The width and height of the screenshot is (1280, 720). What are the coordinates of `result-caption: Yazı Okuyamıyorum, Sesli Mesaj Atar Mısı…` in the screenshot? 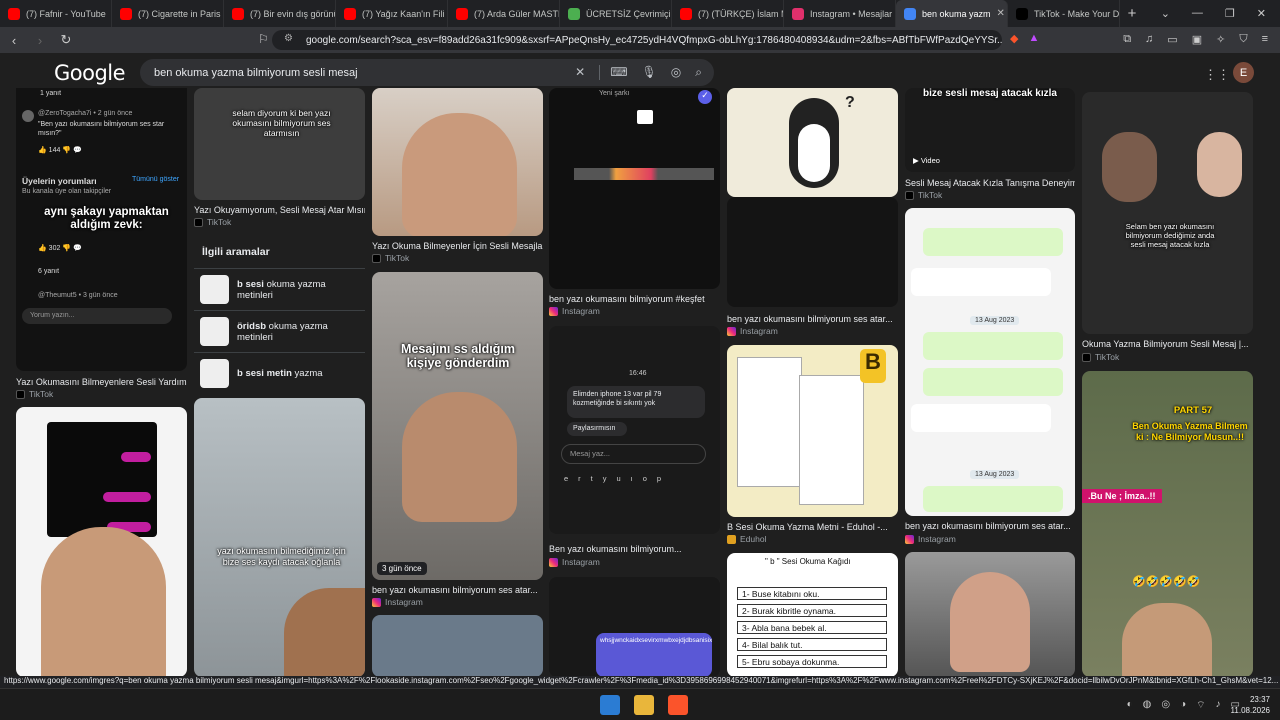 It's located at (279, 210).